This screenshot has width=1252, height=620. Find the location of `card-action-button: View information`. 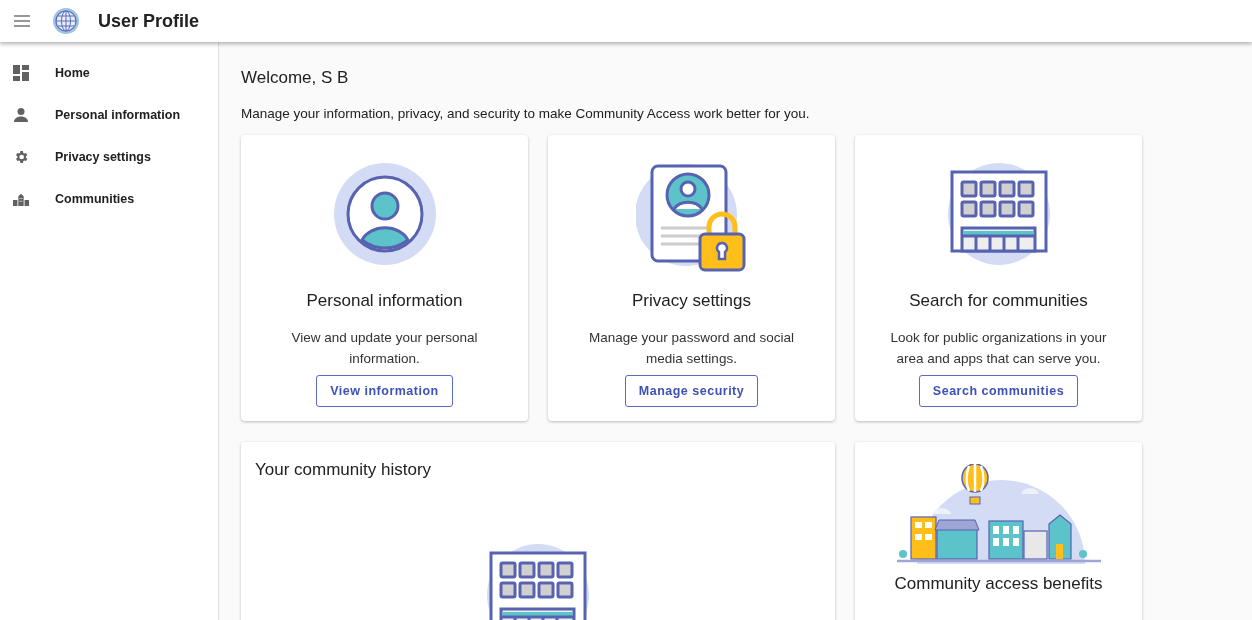

card-action-button: View information is located at coordinates (384, 391).